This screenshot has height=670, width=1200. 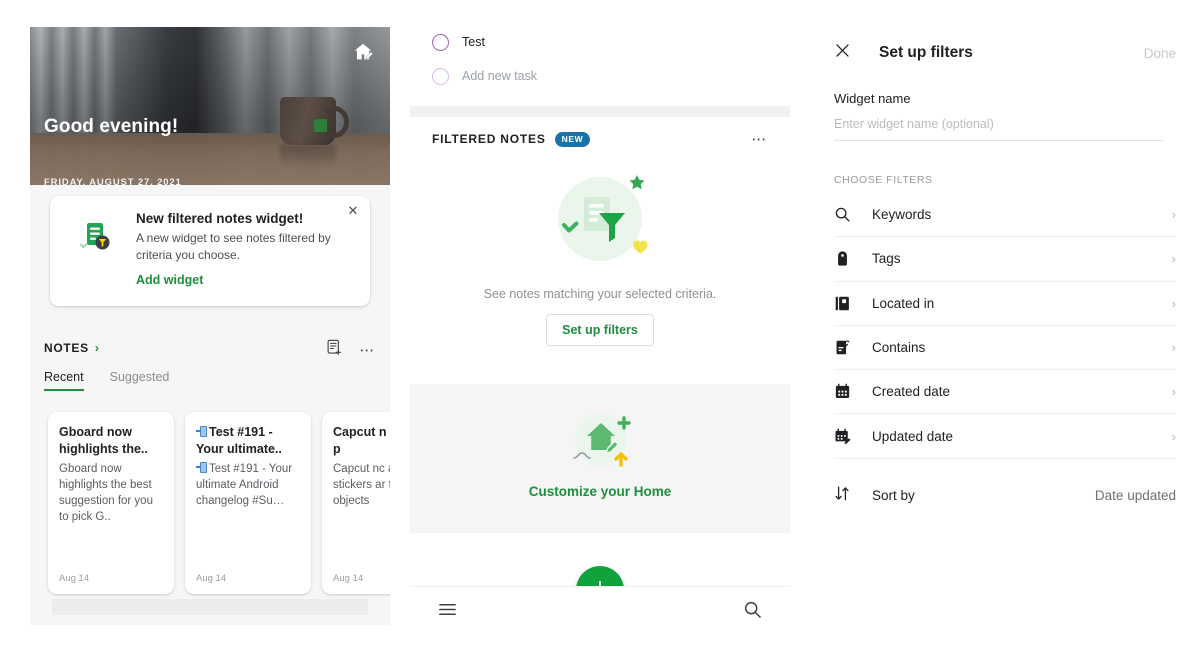 I want to click on section-divider-band, so click(x=600, y=111).